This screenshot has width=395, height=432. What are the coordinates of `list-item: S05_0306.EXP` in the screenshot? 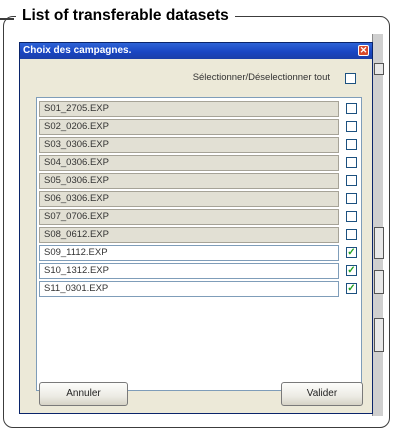 It's located at (199, 181).